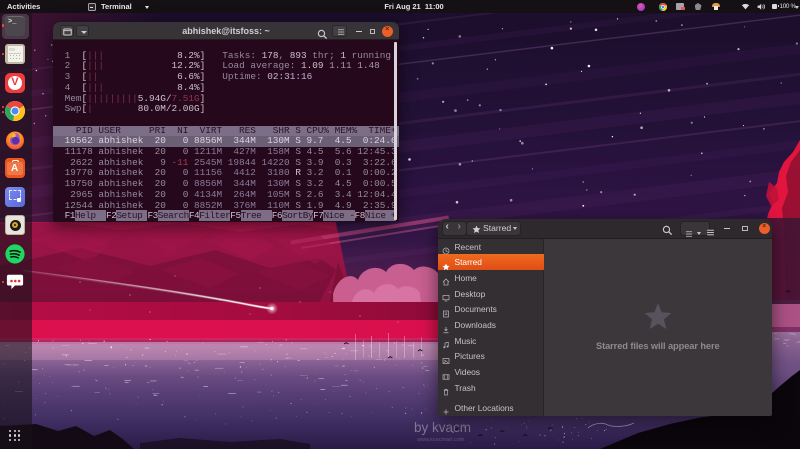 This screenshot has height=449, width=800. I want to click on svg-text: by kvacm, so click(442, 427).